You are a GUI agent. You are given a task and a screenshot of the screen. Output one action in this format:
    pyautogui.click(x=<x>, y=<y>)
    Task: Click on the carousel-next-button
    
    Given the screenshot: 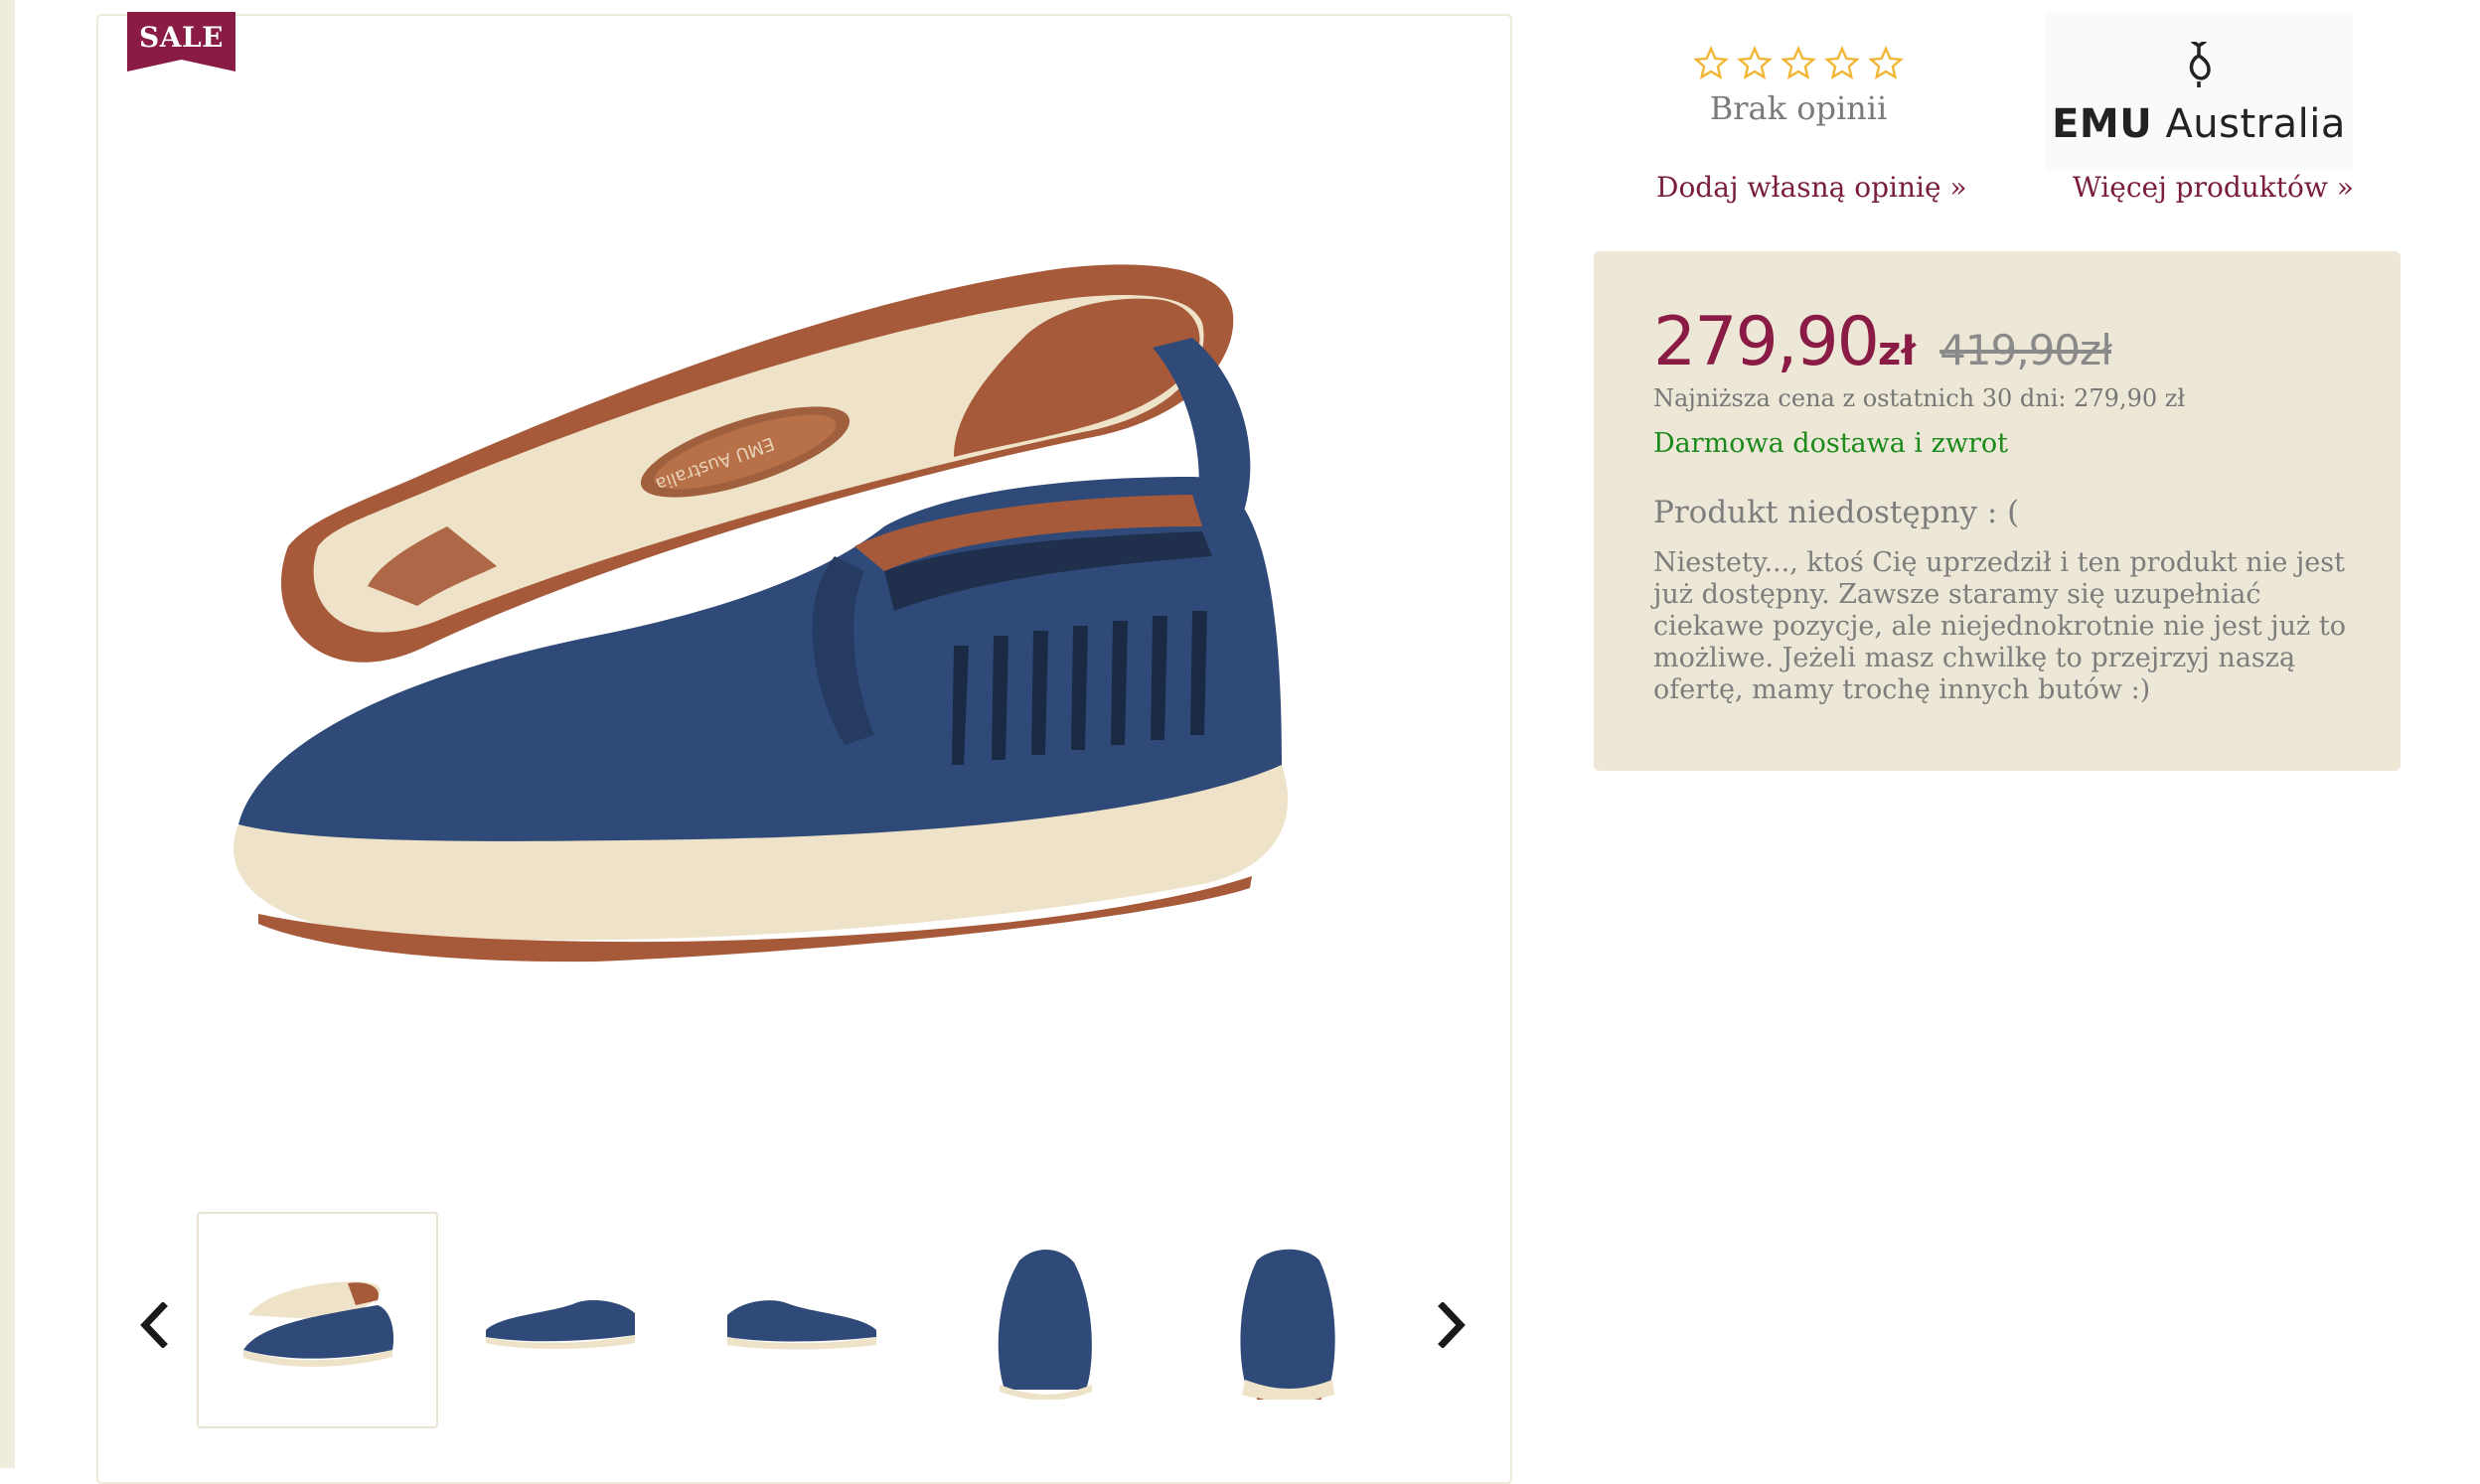 What is the action you would take?
    pyautogui.click(x=1451, y=1325)
    